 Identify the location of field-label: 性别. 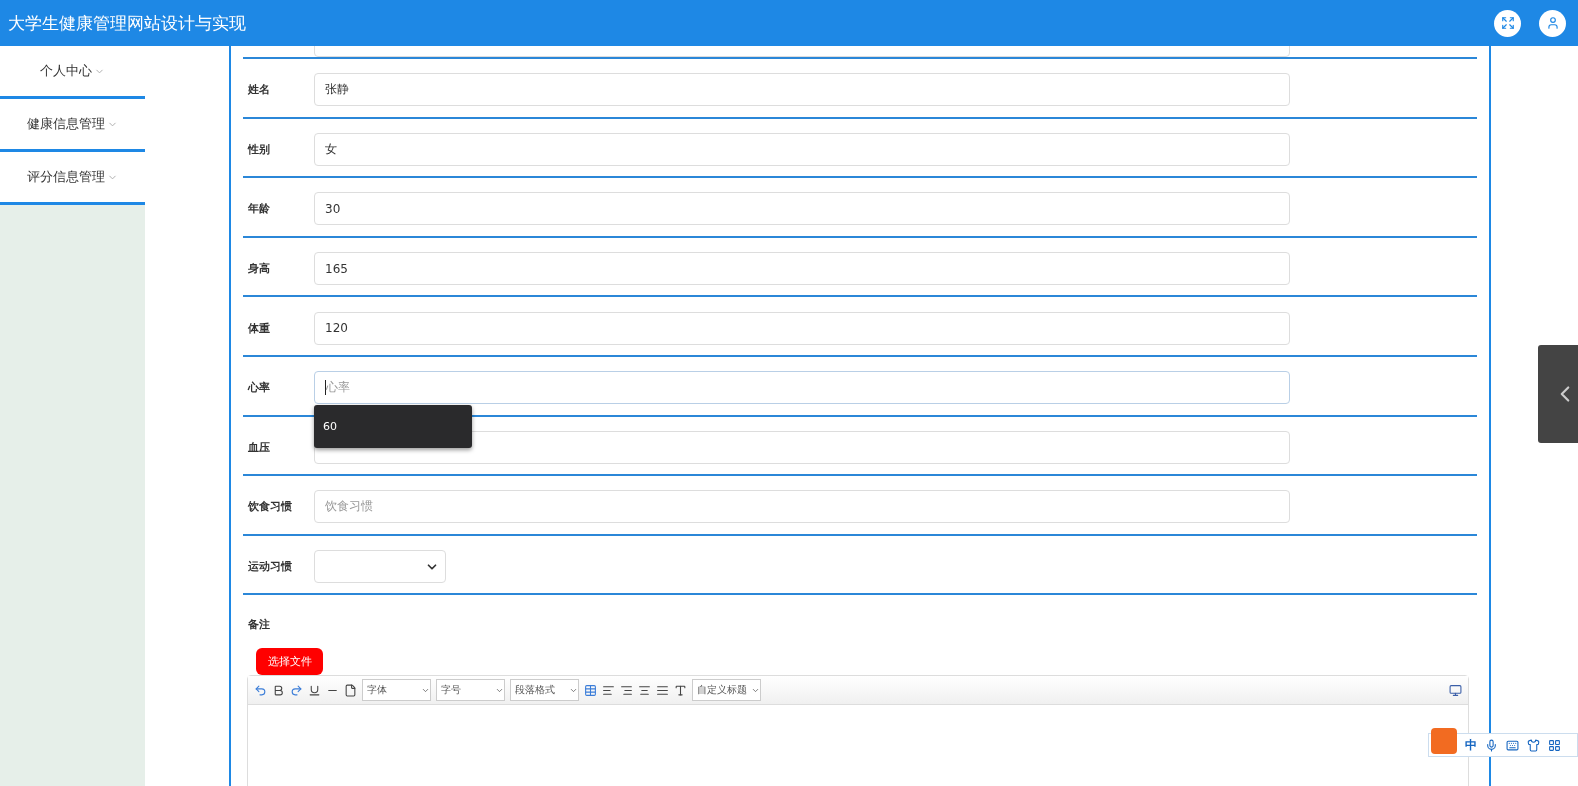
(259, 149).